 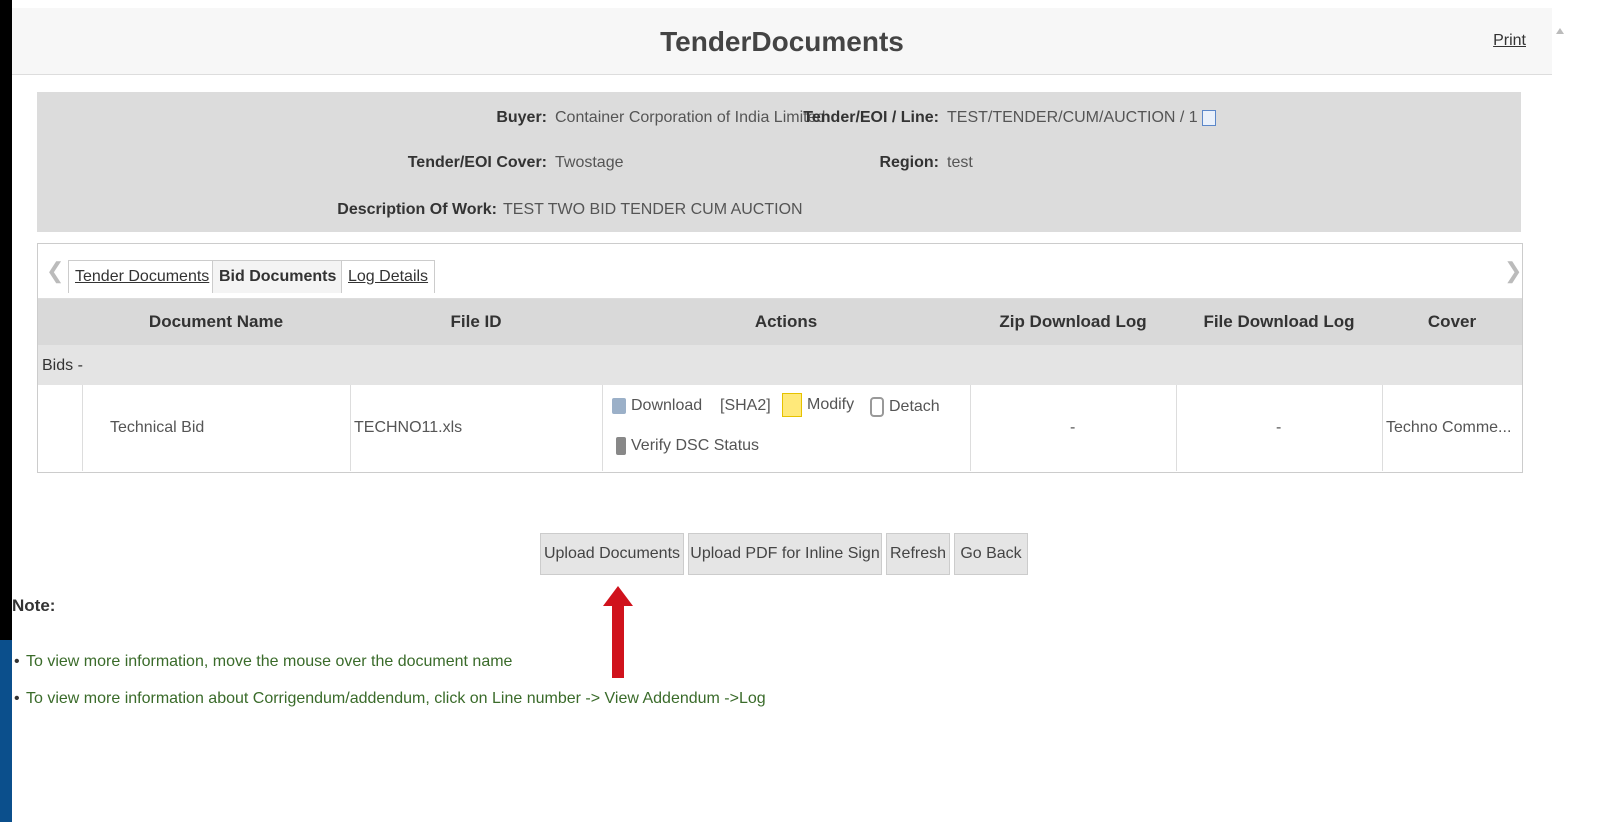 What do you see at coordinates (1208, 117) in the screenshot?
I see `copy-icon` at bounding box center [1208, 117].